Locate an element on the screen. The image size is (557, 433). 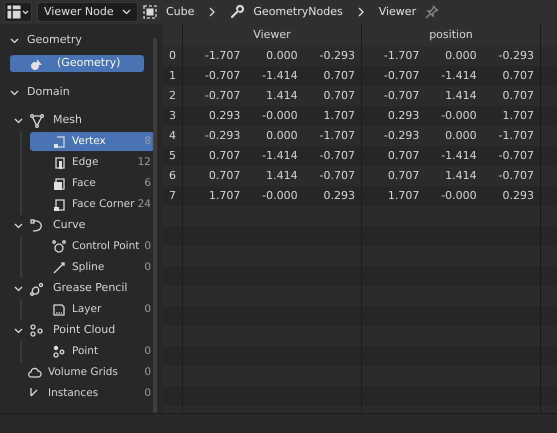
domain-item: Volume Grids 0 is located at coordinates (87, 372).